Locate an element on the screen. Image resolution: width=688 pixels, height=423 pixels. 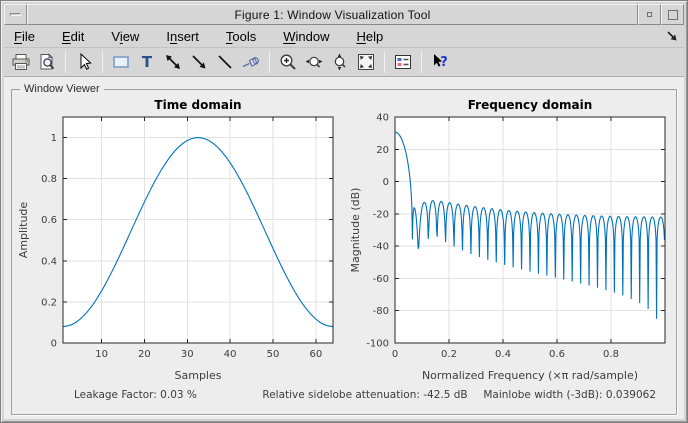
insert-text-button: T is located at coordinates (147, 62).